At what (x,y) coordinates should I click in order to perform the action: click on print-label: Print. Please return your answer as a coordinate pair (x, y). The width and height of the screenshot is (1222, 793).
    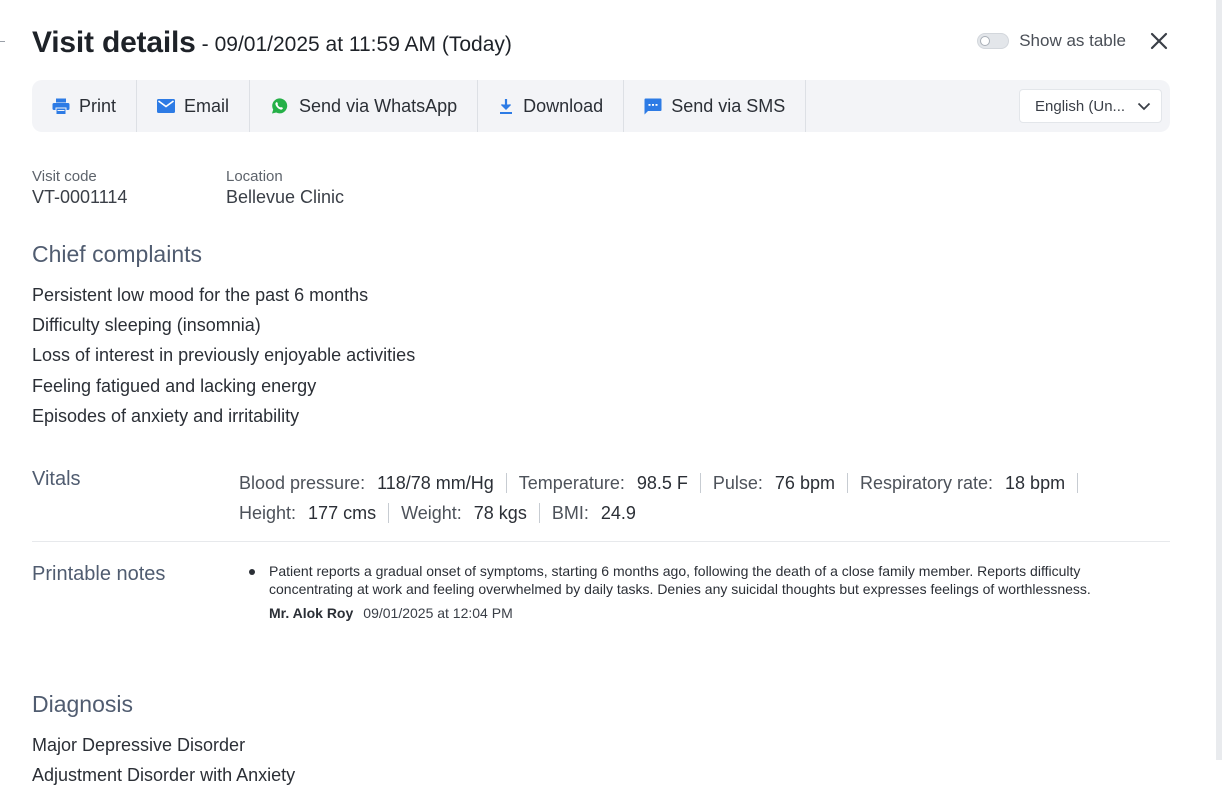
    Looking at the image, I should click on (98, 105).